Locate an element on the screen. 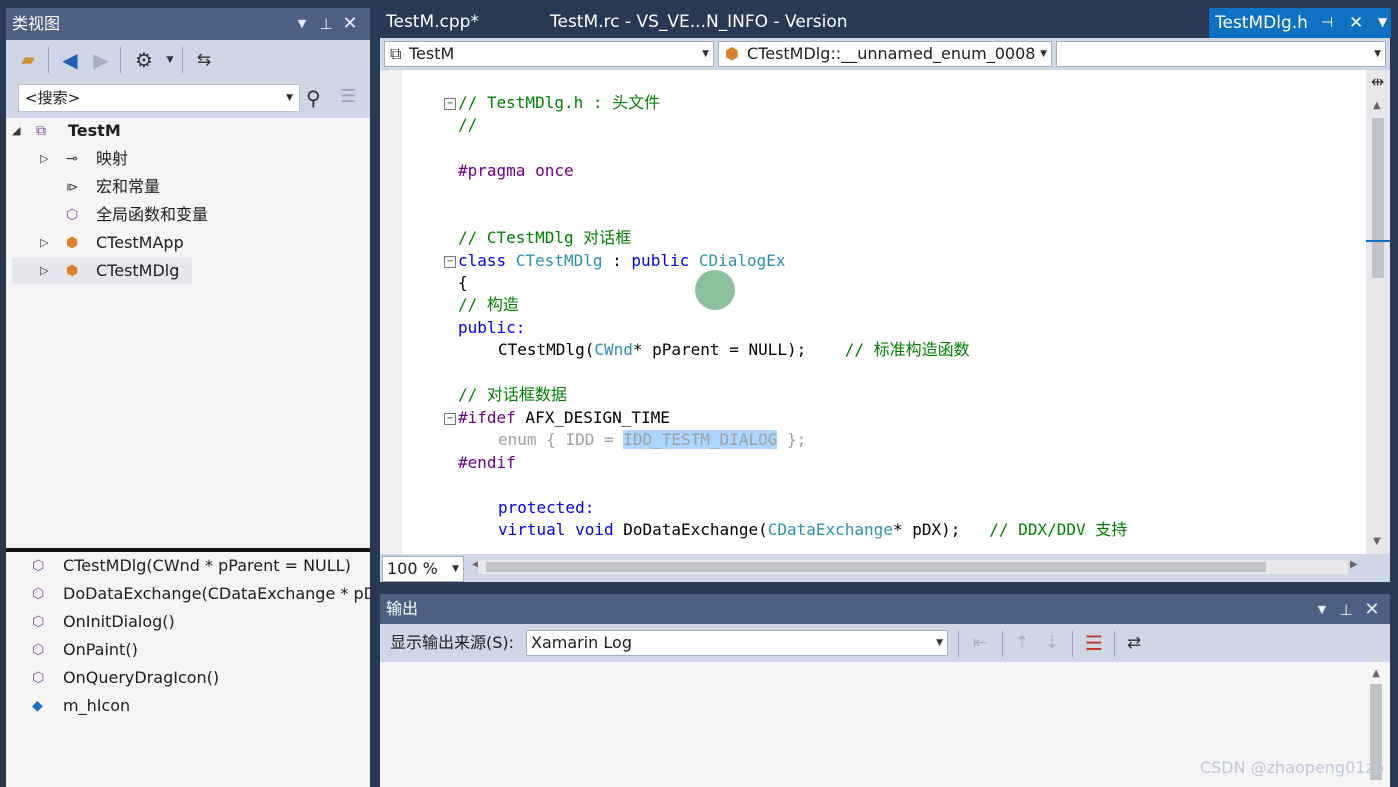  scroll-down-icon: ▼ is located at coordinates (1377, 541).